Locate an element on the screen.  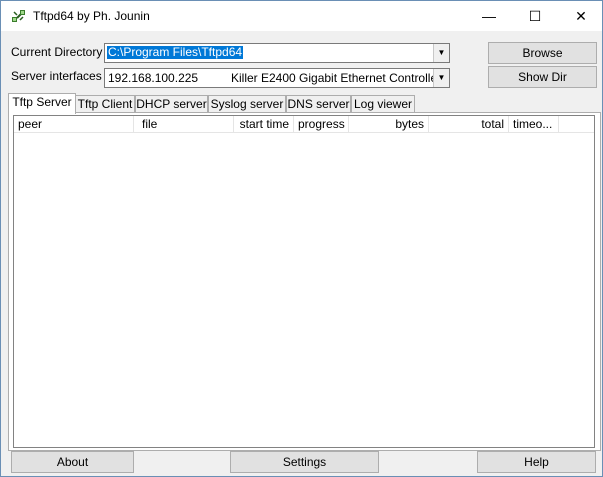
current-directory-value: C:\Program Files\Tftpd64 is located at coordinates (175, 52).